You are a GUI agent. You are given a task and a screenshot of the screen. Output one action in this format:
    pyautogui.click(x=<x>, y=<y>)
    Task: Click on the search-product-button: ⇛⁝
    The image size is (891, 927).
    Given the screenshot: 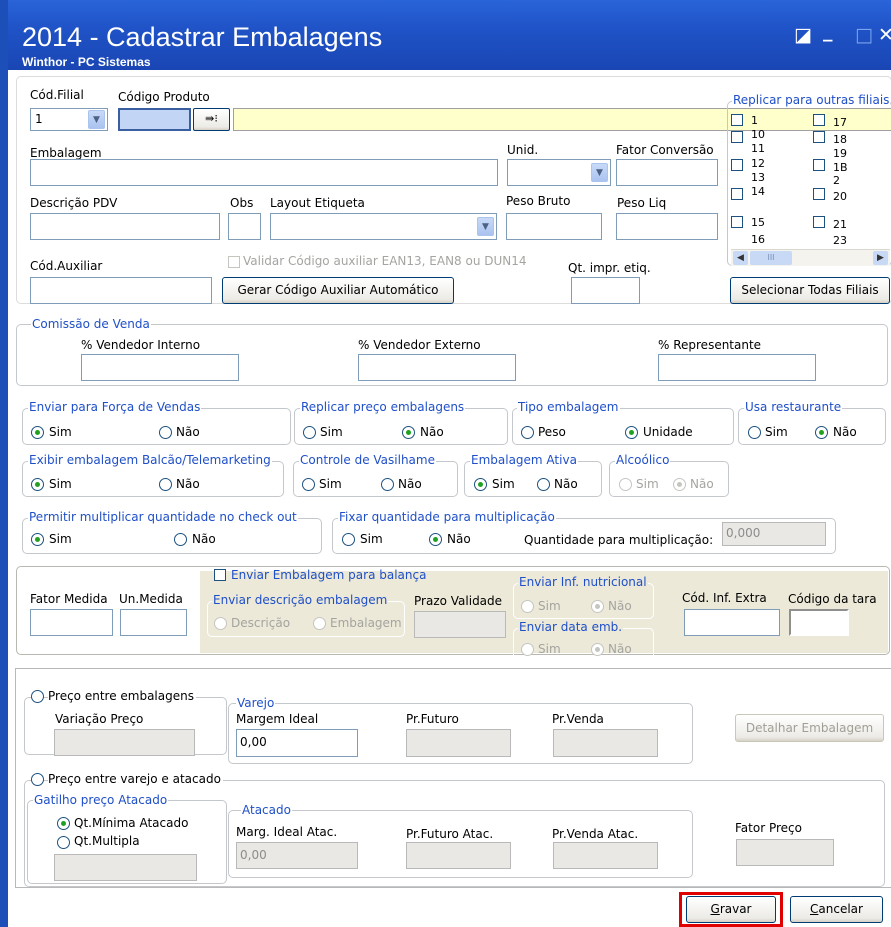 What is the action you would take?
    pyautogui.click(x=211, y=119)
    